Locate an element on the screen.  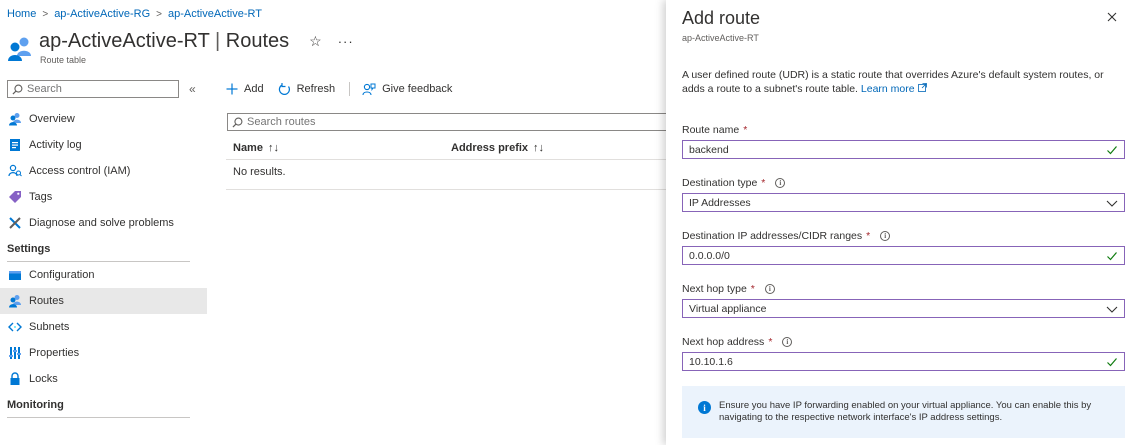
info-circle-icon: i is located at coordinates (704, 407).